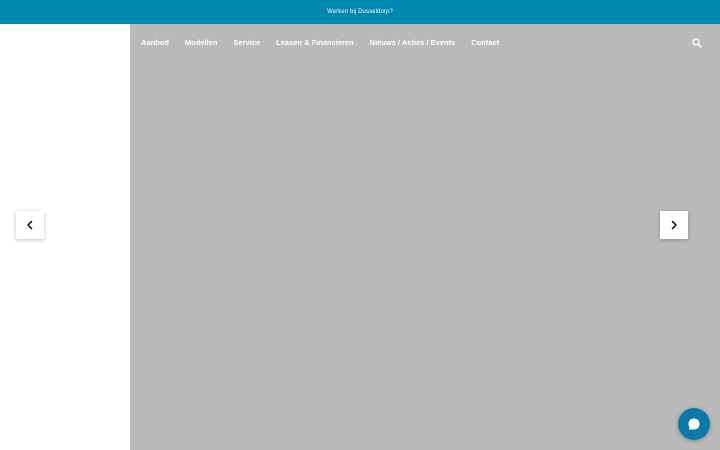 Image resolution: width=720 pixels, height=450 pixels. What do you see at coordinates (246, 42) in the screenshot?
I see `nav-item-service: Service` at bounding box center [246, 42].